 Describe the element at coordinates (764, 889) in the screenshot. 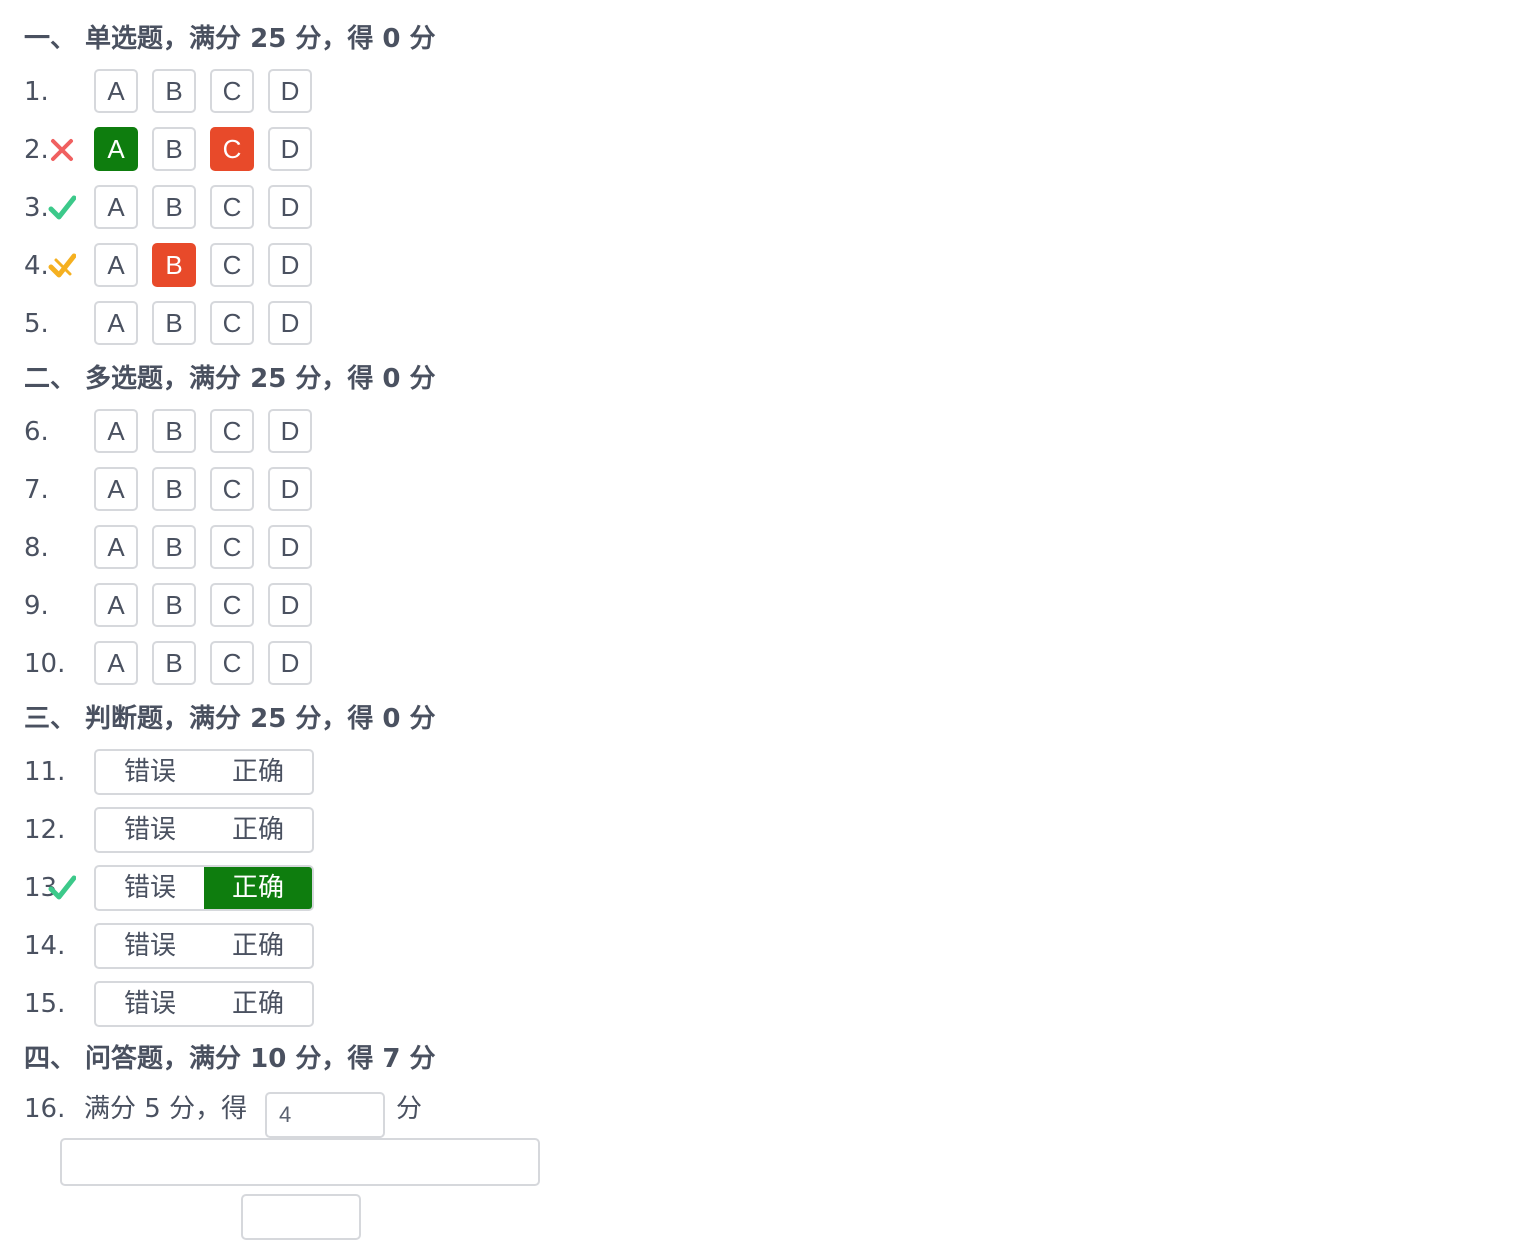

I see `question-row: 13. 错误 正确` at that location.